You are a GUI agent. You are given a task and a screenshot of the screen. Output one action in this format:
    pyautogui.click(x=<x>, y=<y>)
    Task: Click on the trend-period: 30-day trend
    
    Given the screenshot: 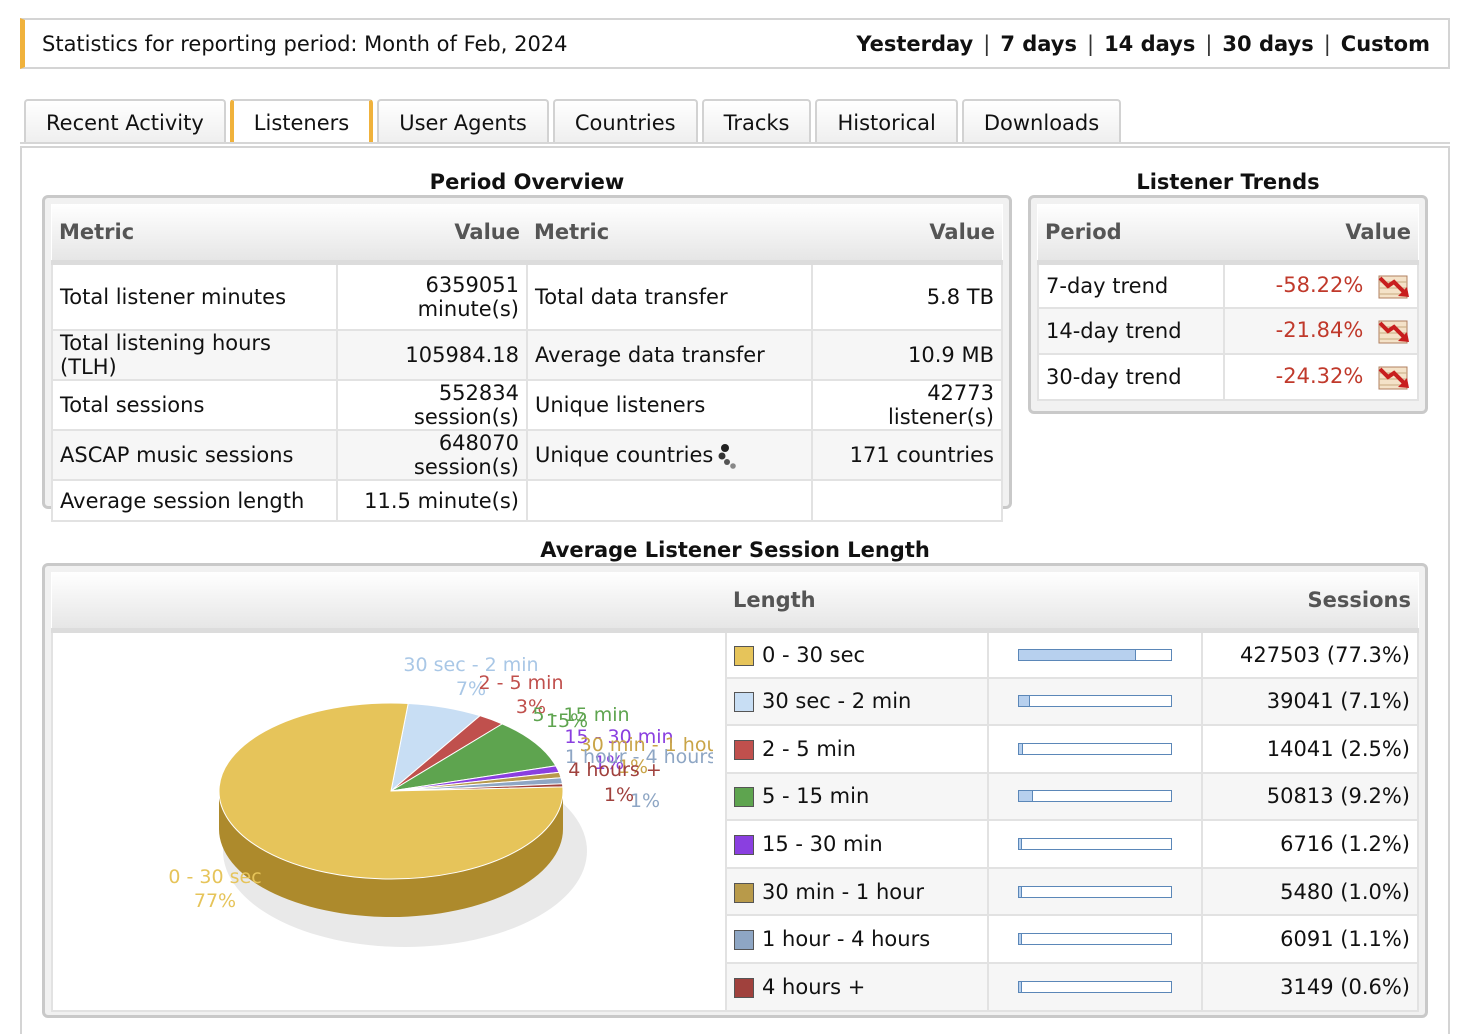 What is the action you would take?
    pyautogui.click(x=1131, y=377)
    